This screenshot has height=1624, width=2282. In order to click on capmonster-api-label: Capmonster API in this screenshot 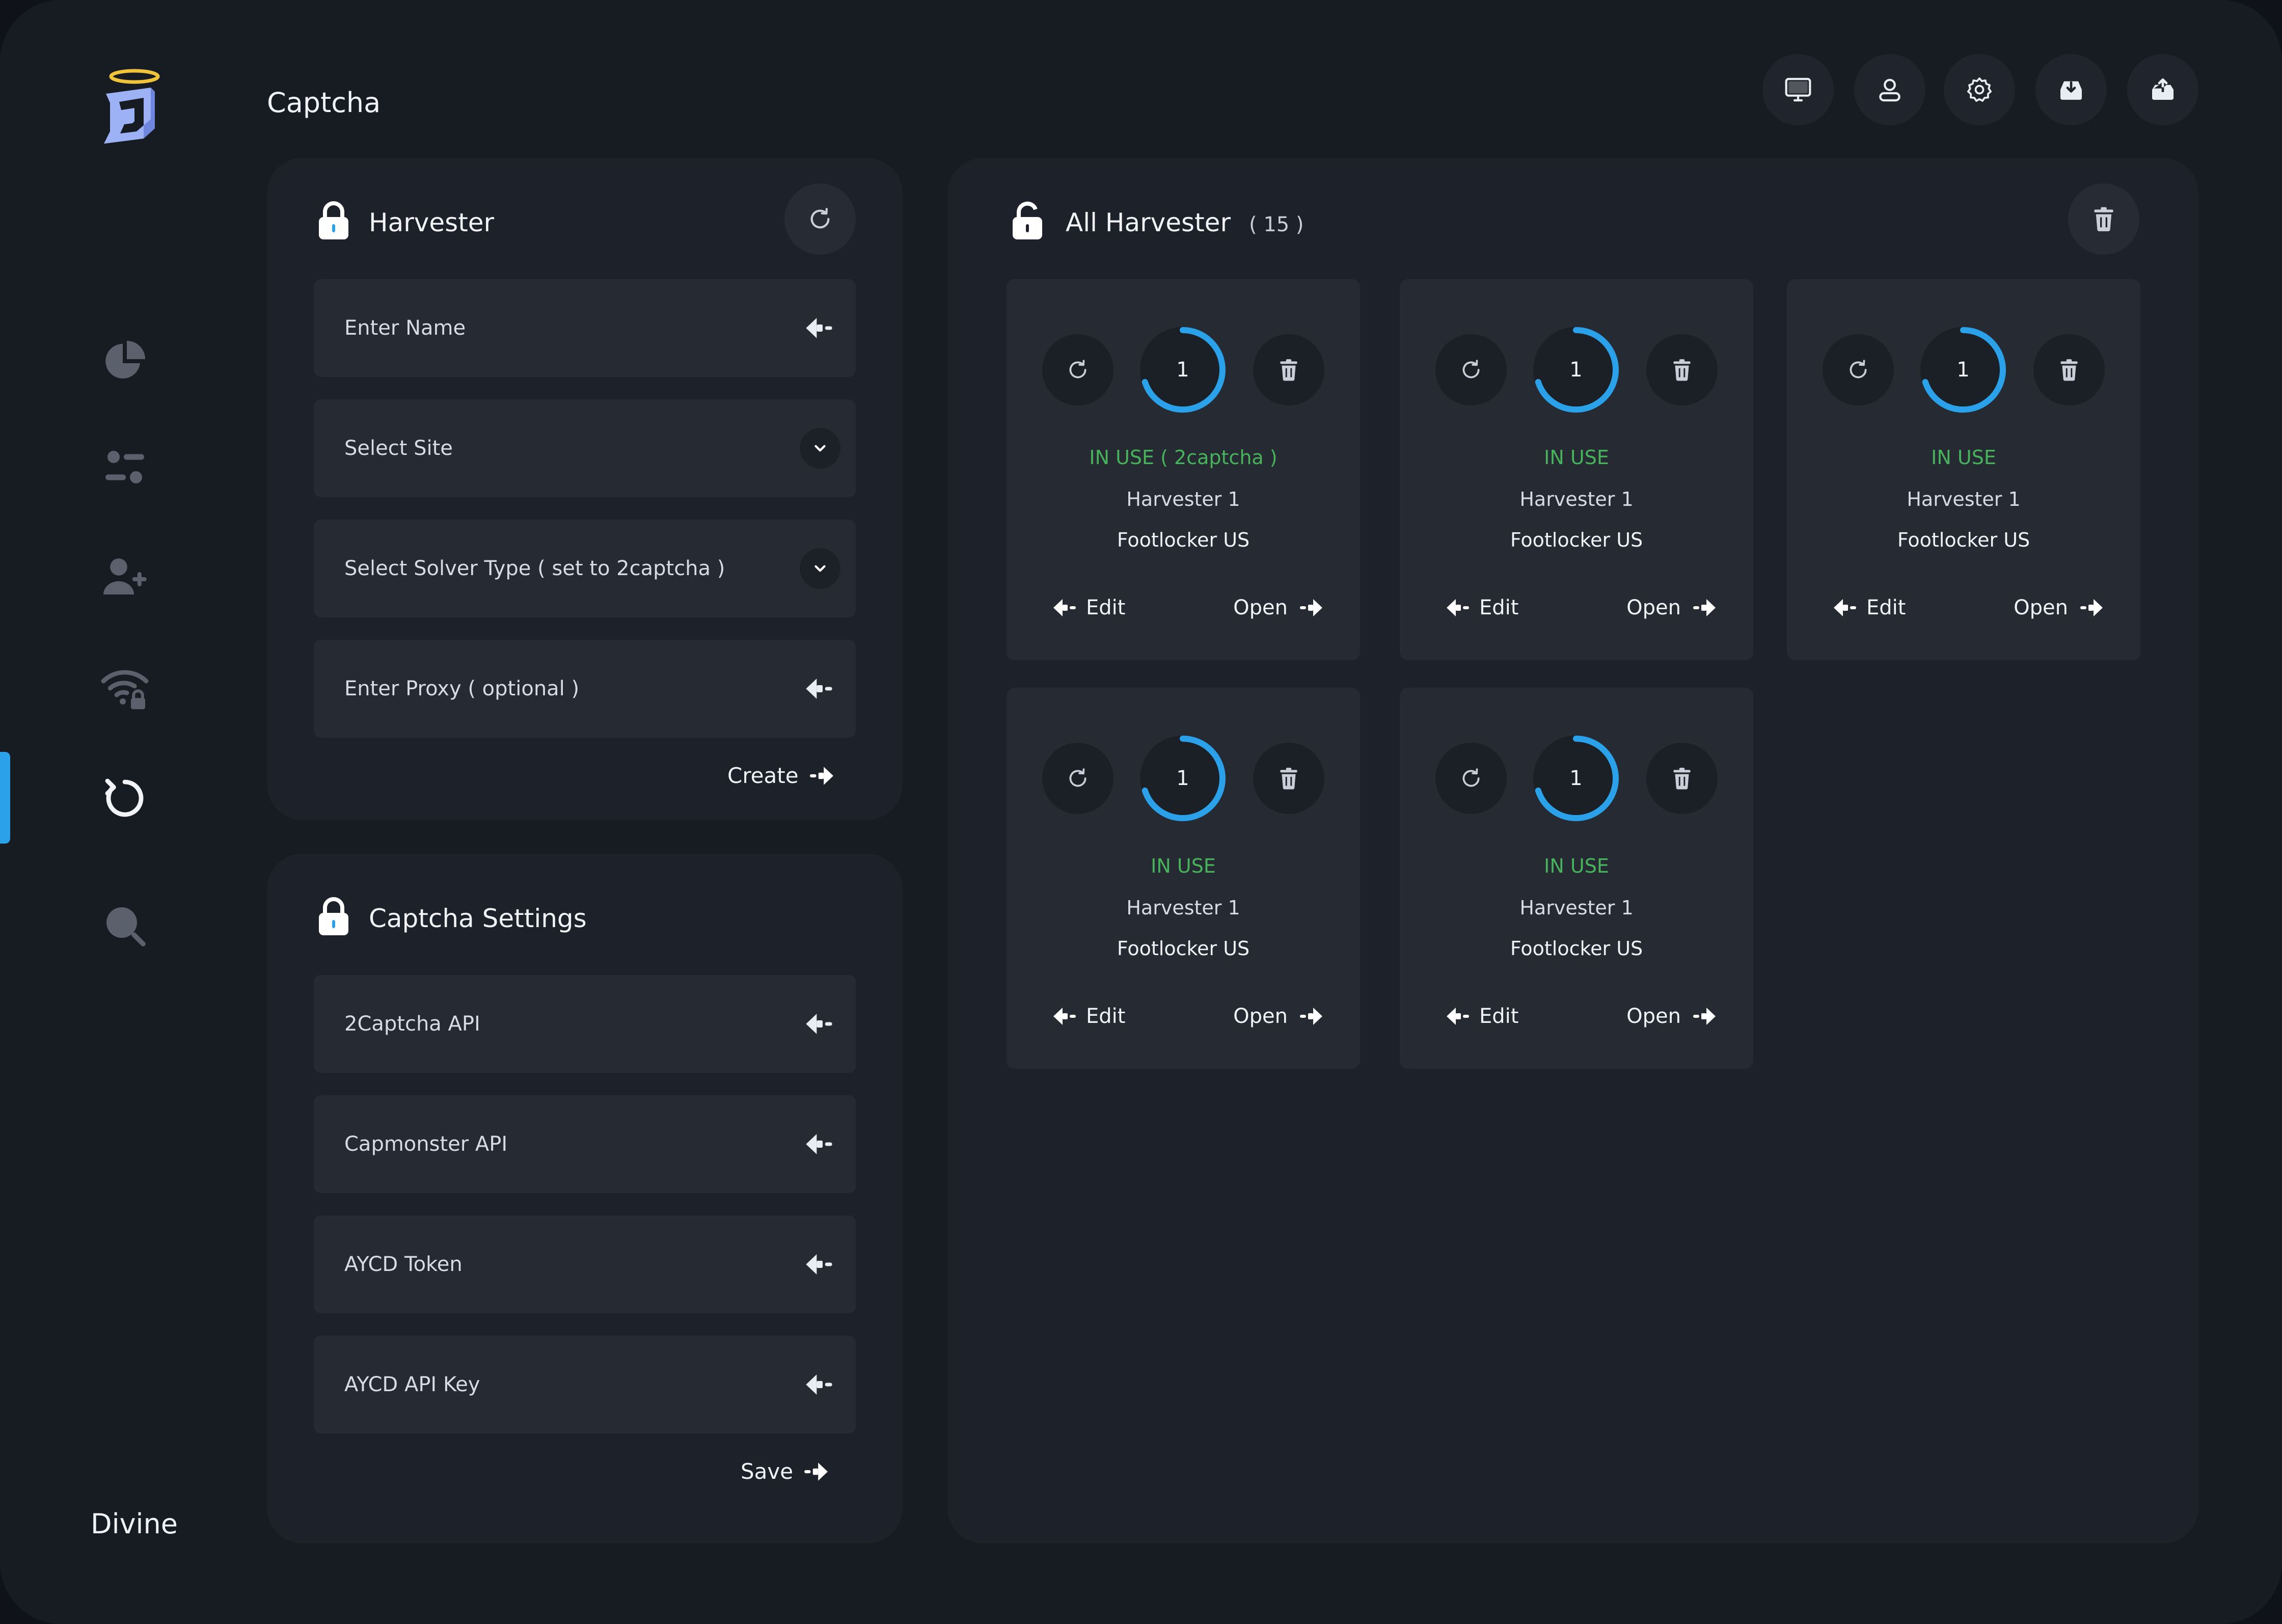, I will do `click(426, 1144)`.